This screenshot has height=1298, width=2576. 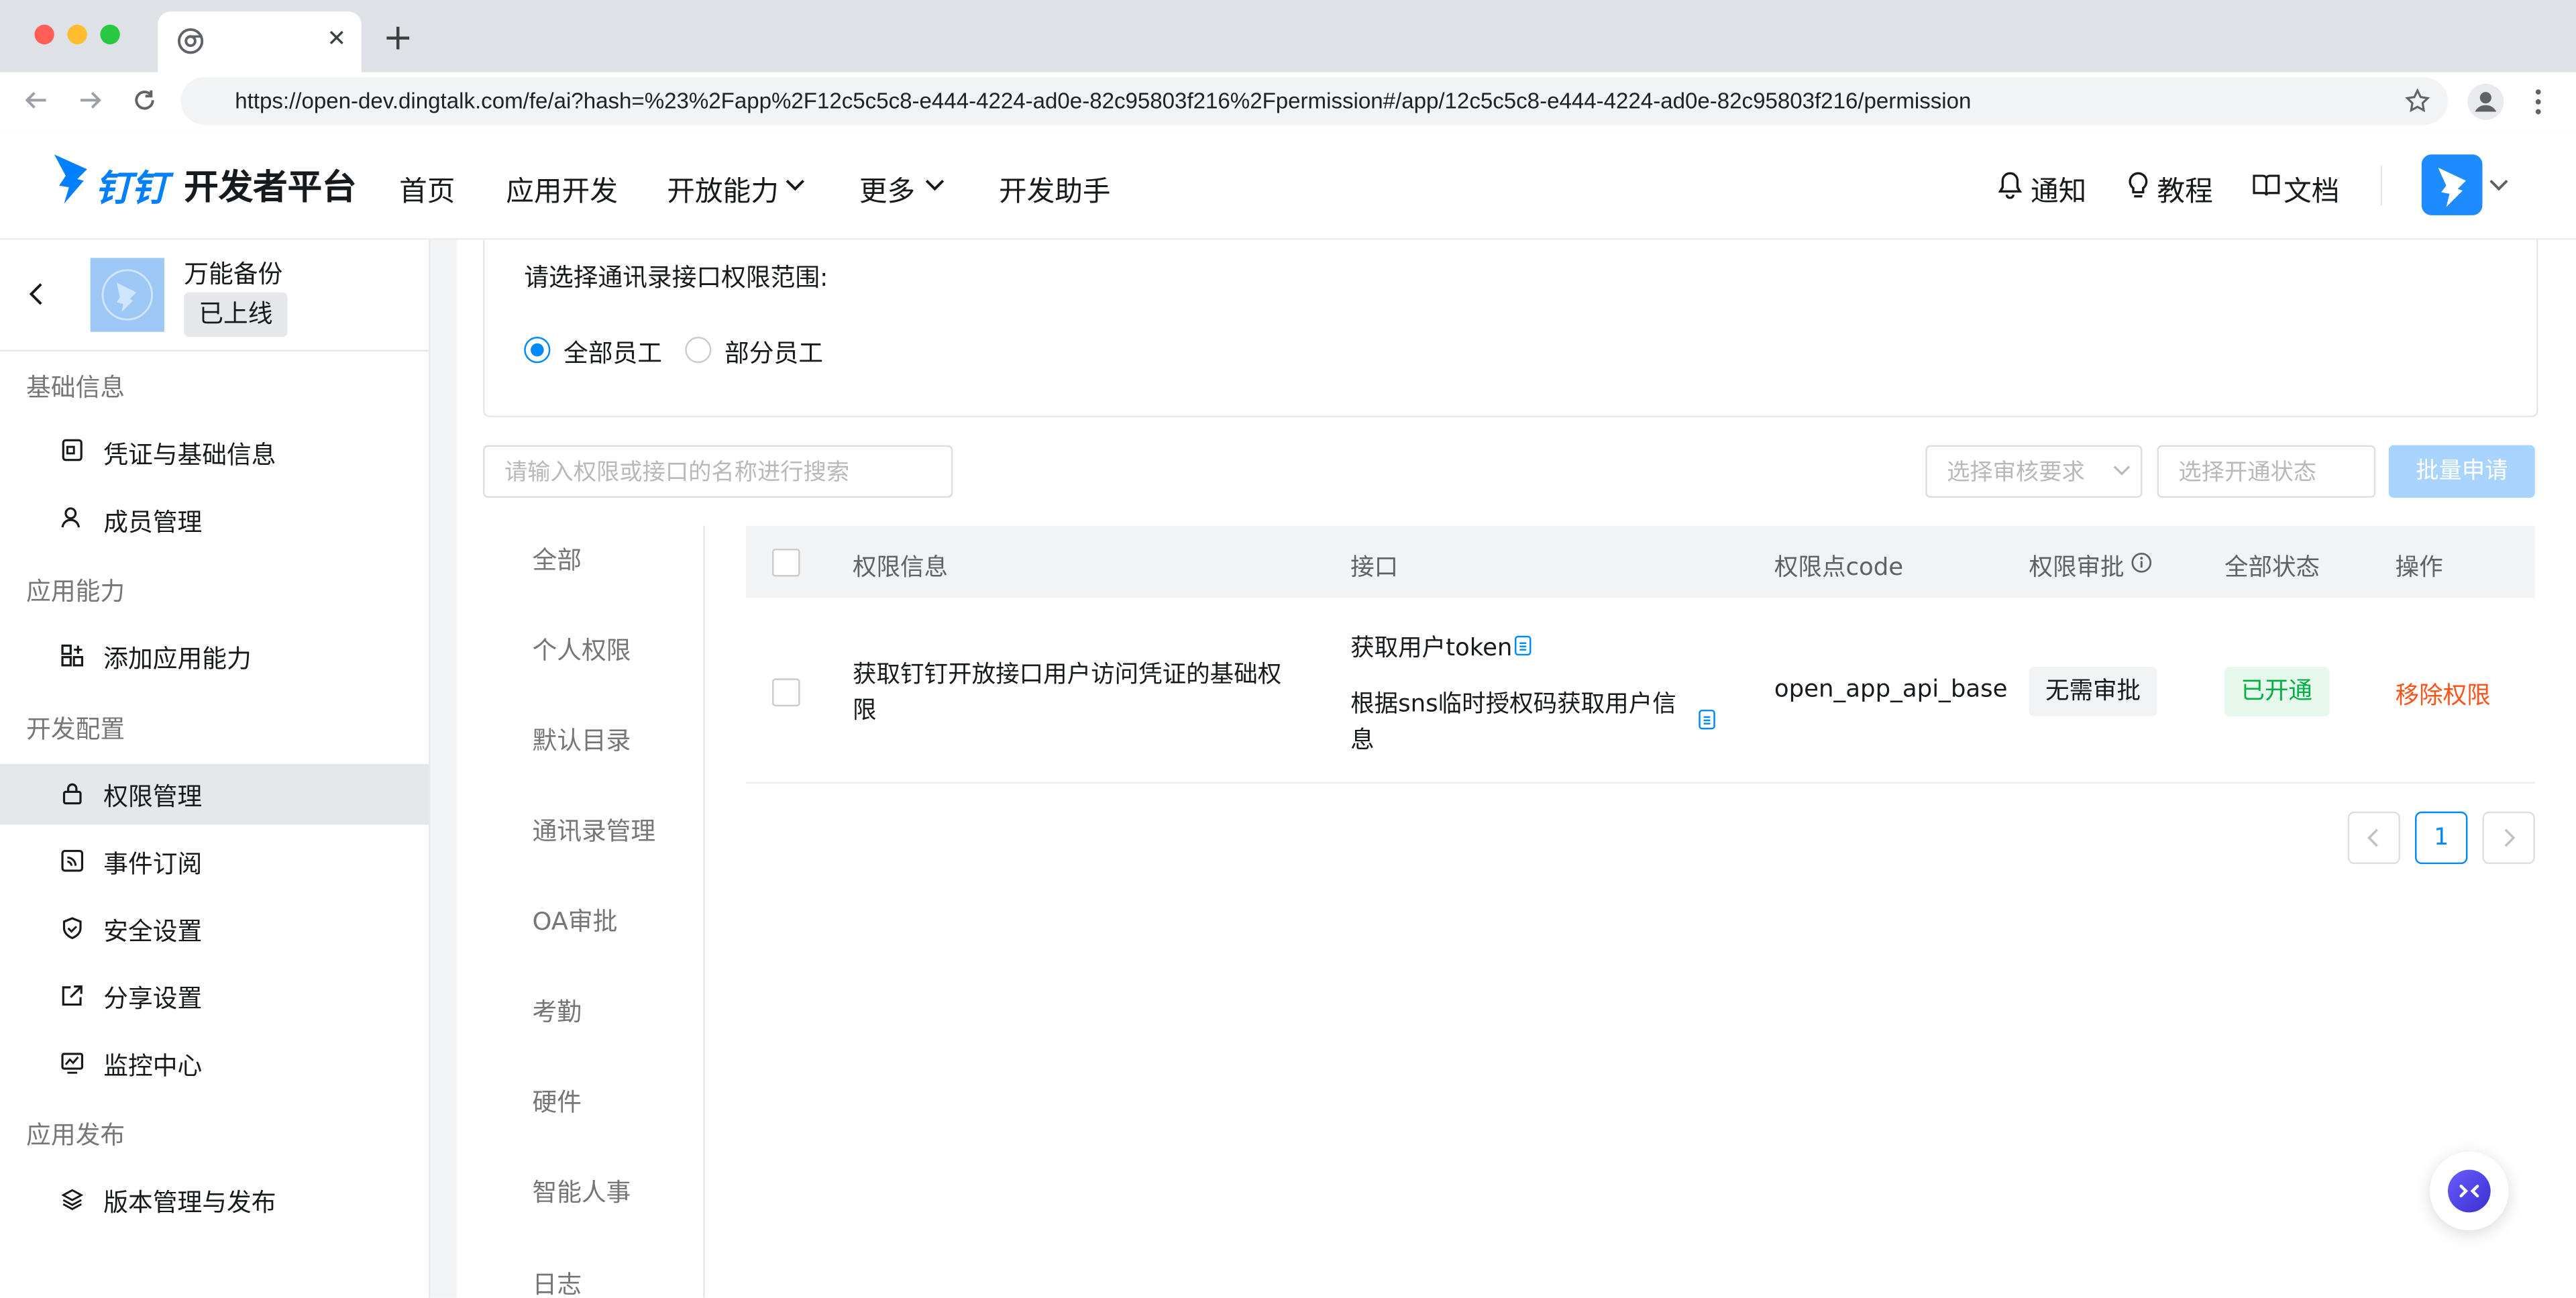 I want to click on credential-icon, so click(x=72, y=450).